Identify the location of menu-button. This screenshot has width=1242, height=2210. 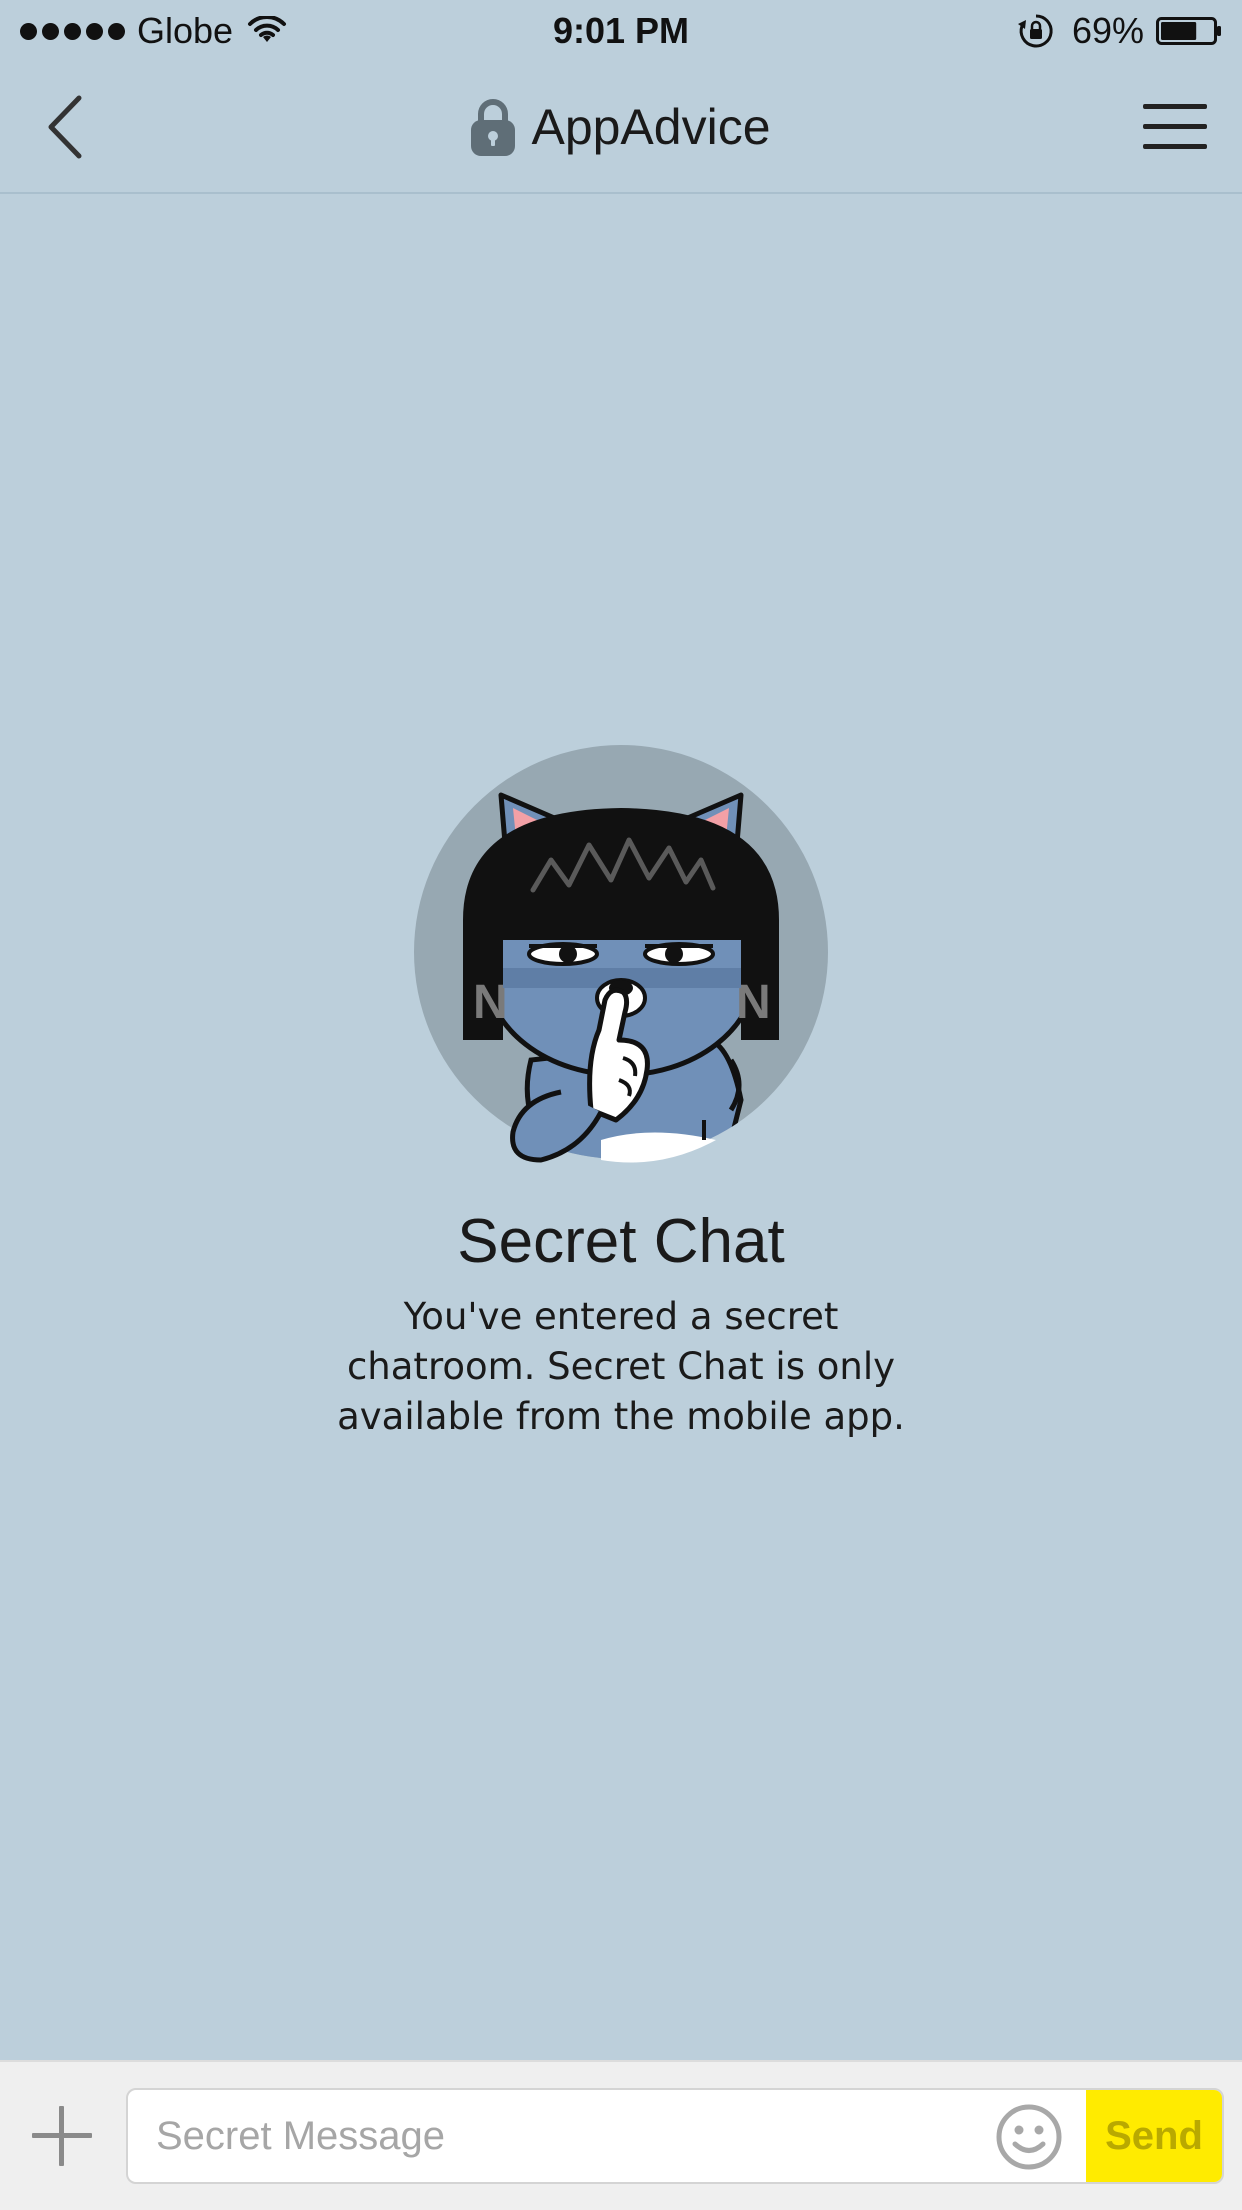
(1175, 127).